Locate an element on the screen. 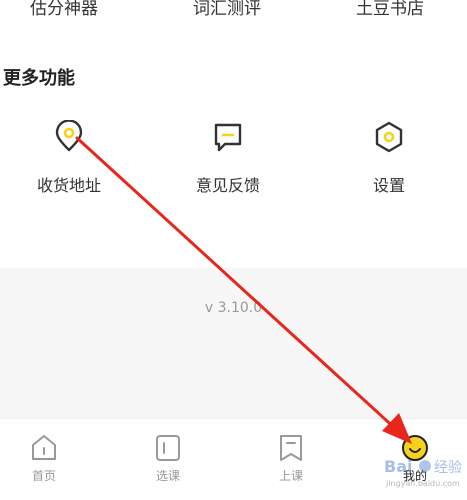 The height and width of the screenshot is (500, 467). tab-select-course: 选课 is located at coordinates (168, 463).